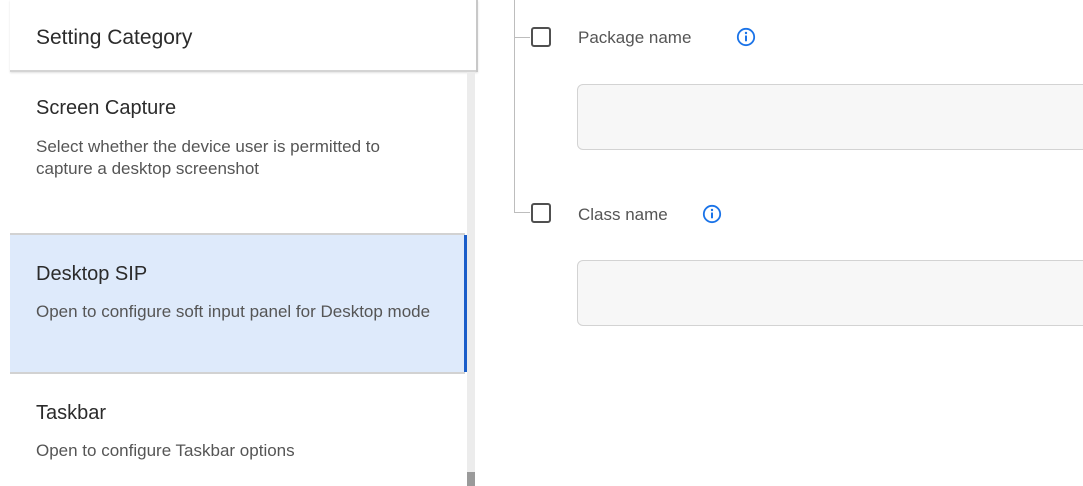 The width and height of the screenshot is (1083, 486). What do you see at coordinates (165, 450) in the screenshot?
I see `category-item-description: Open to configure Taskbar options` at bounding box center [165, 450].